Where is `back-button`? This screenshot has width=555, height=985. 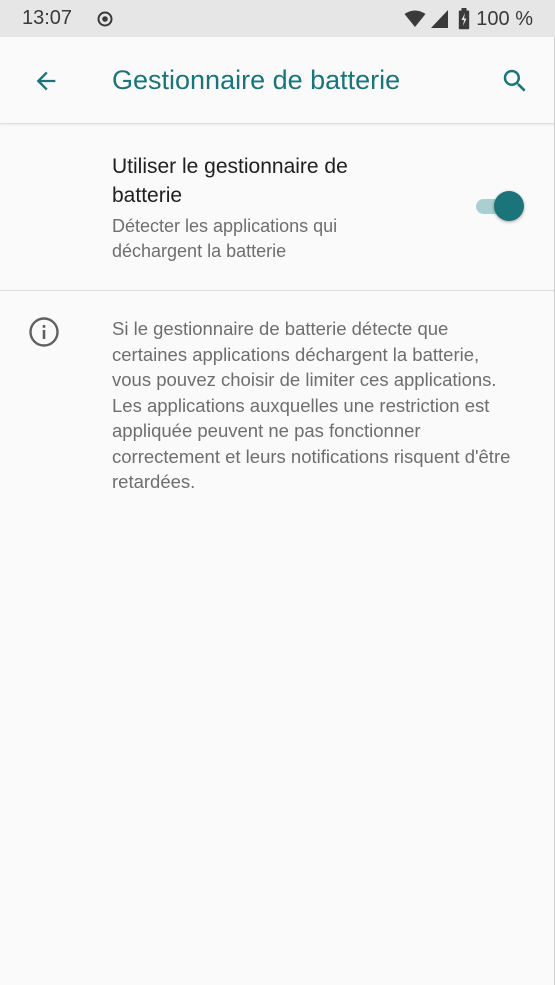
back-button is located at coordinates (46, 81).